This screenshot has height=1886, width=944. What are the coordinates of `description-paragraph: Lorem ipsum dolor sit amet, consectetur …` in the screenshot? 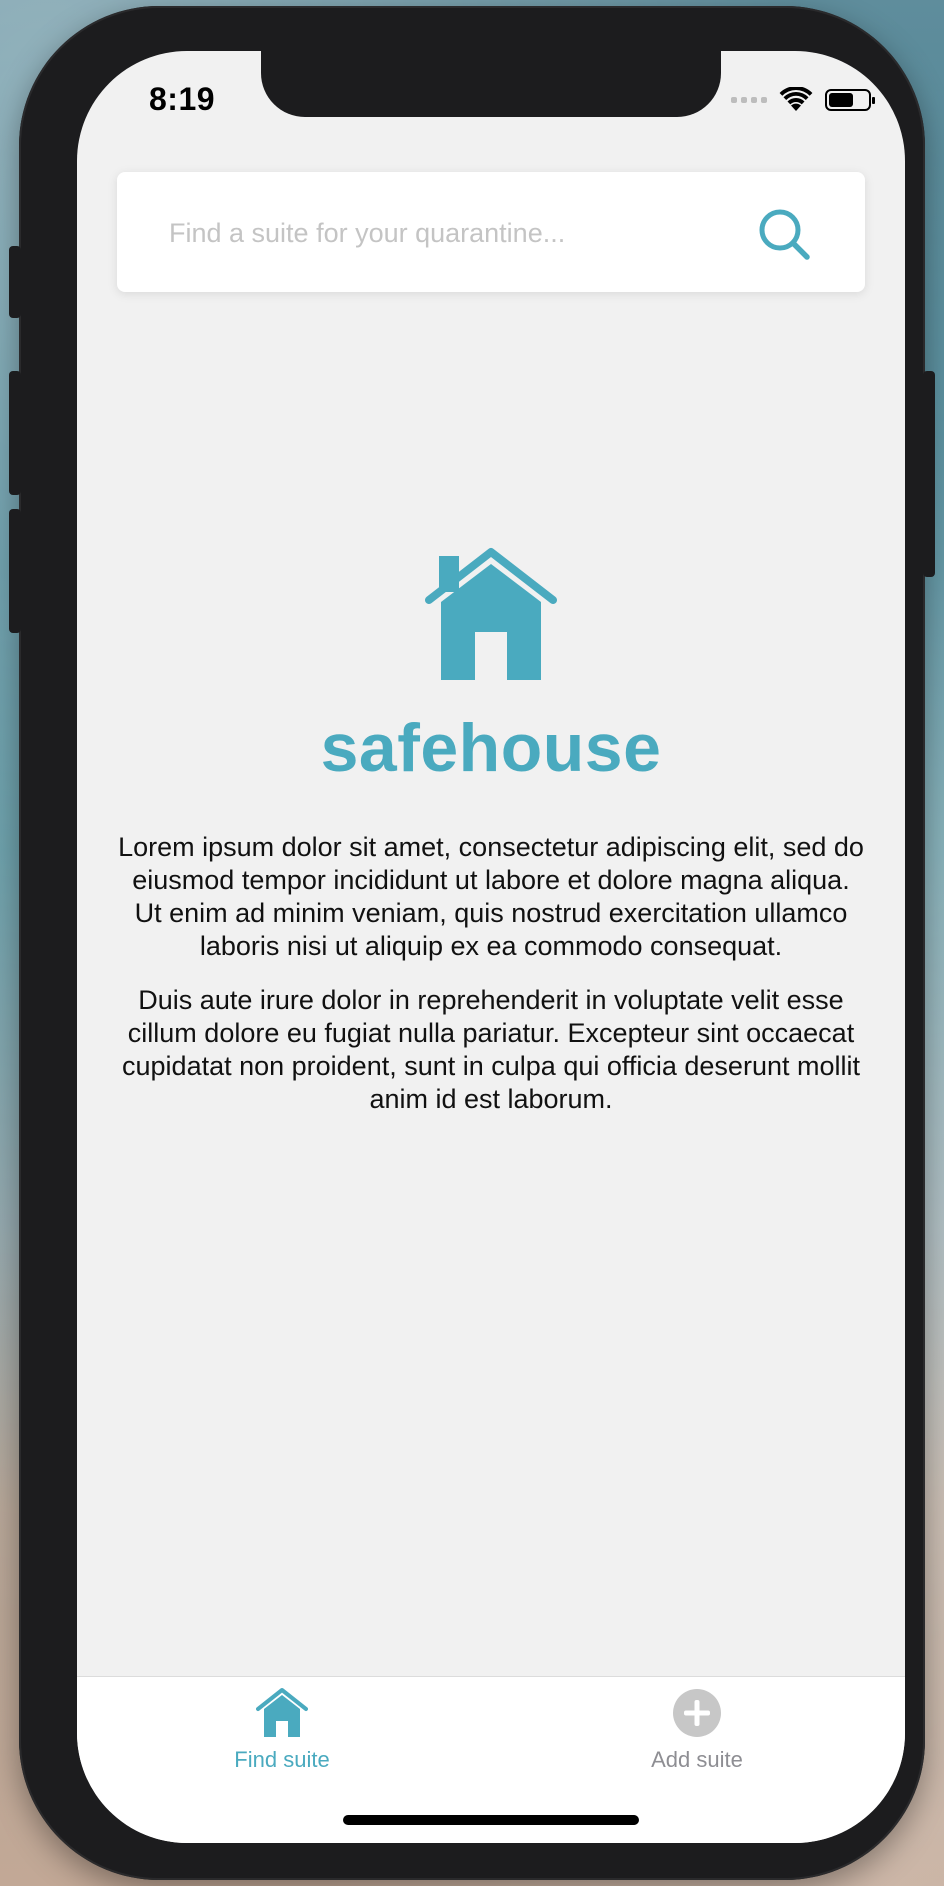 It's located at (491, 896).